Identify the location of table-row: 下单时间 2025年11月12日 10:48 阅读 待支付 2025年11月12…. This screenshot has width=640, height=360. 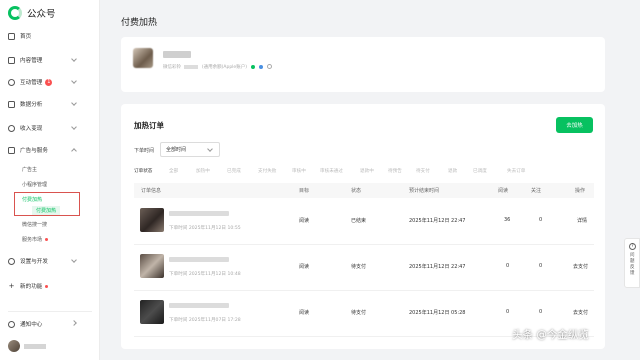
(364, 268).